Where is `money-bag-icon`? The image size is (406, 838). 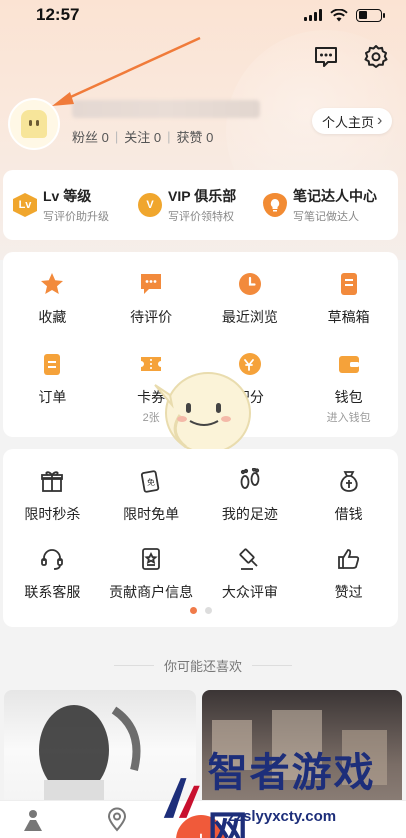
money-bag-icon is located at coordinates (349, 481).